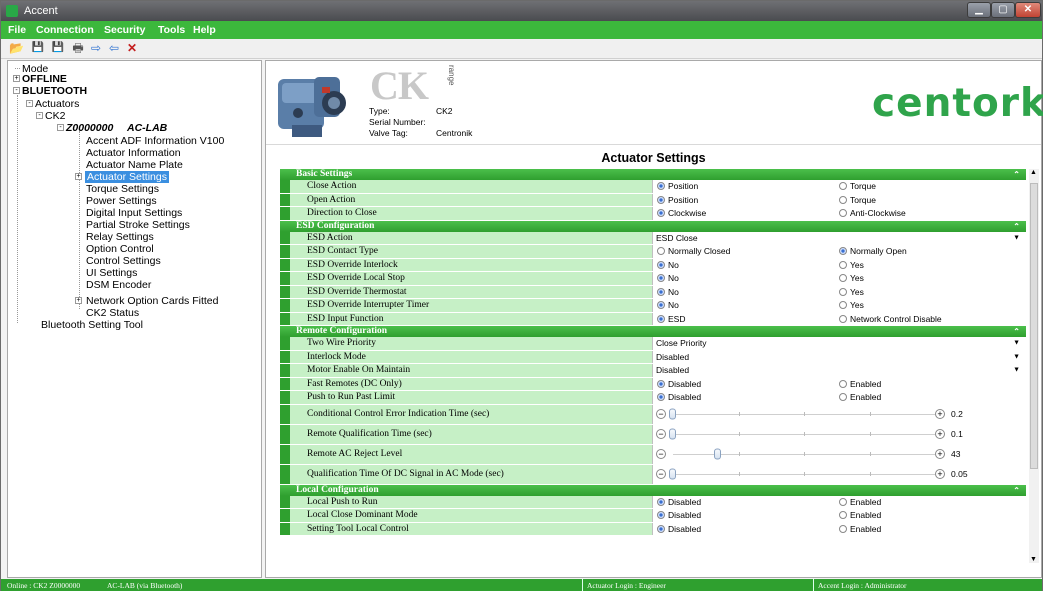 The width and height of the screenshot is (1043, 591). What do you see at coordinates (16, 90) in the screenshot?
I see `collapse-bluetooth-icon: -` at bounding box center [16, 90].